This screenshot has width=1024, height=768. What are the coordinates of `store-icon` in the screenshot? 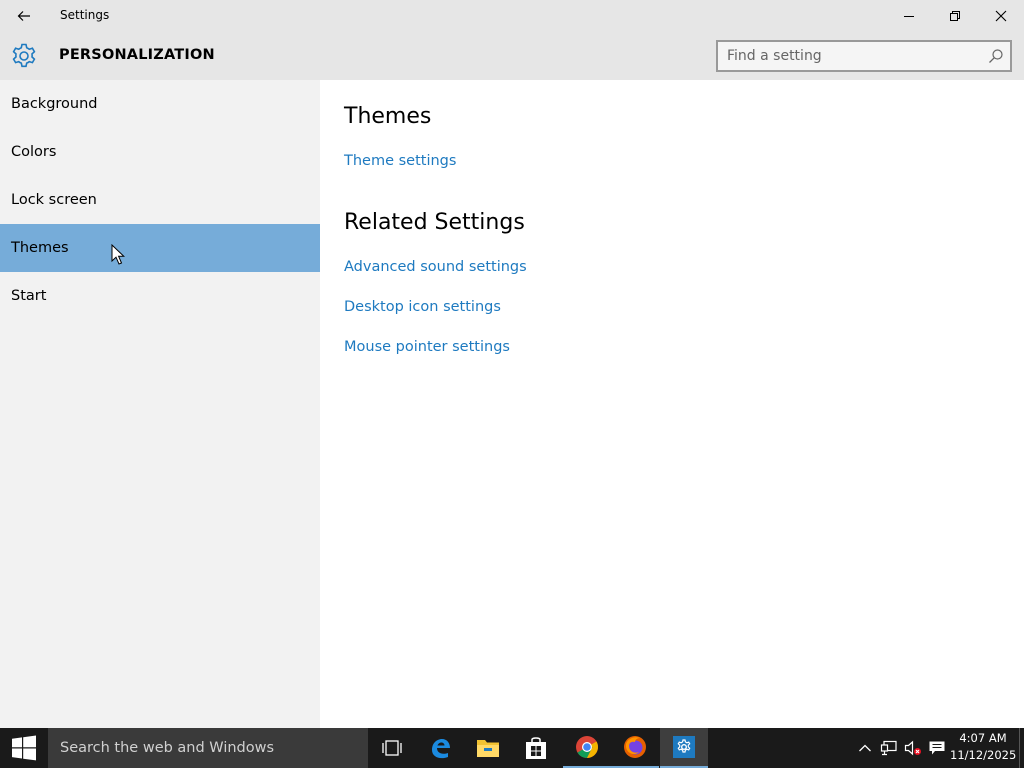 It's located at (536, 748).